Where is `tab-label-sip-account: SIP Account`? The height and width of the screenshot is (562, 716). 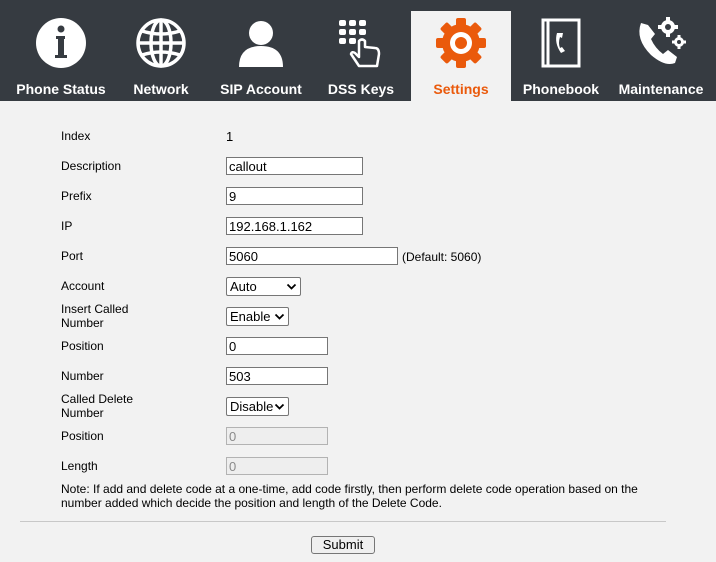
tab-label-sip-account: SIP Account is located at coordinates (261, 89).